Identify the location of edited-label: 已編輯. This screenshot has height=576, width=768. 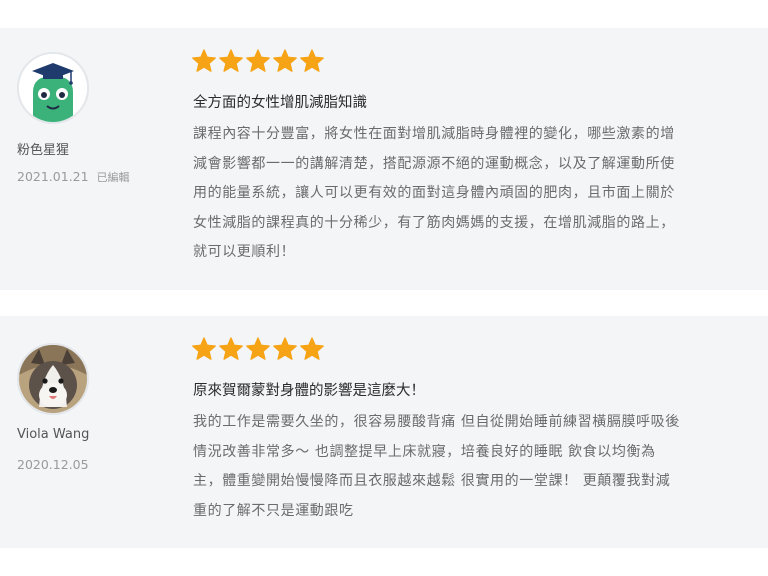
(113, 177).